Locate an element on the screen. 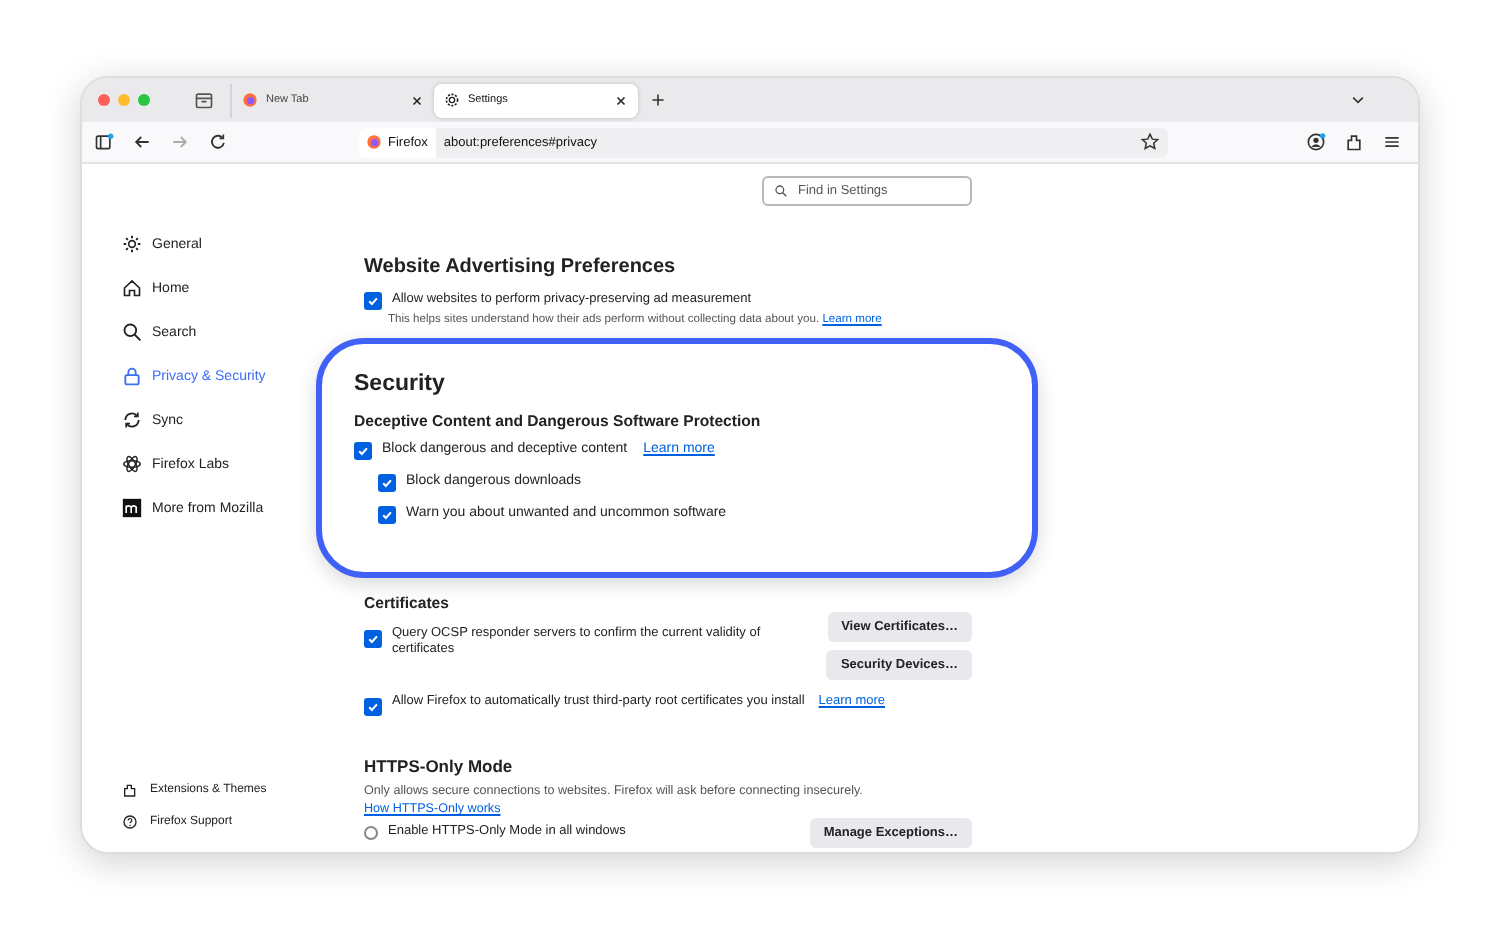 Image resolution: width=1500 pixels, height=932 pixels. back-icon is located at coordinates (142, 142).